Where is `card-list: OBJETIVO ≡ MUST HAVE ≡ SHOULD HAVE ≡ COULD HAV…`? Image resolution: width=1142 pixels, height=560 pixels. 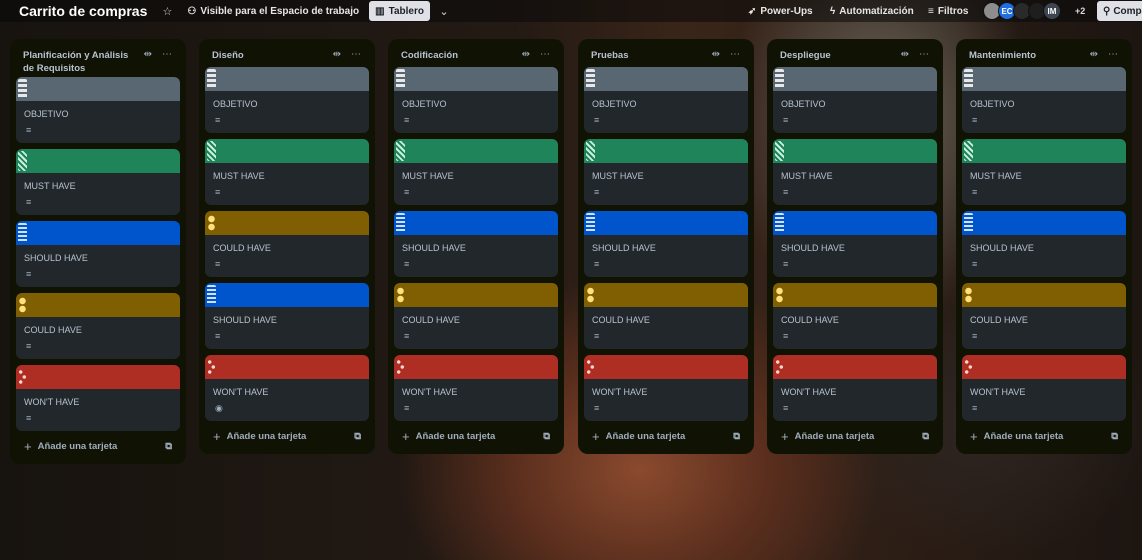 card-list: OBJETIVO ≡ MUST HAVE ≡ SHOULD HAVE ≡ COULD HAV… is located at coordinates (666, 244).